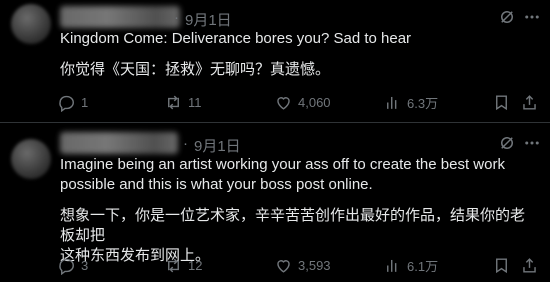 This screenshot has width=550, height=282. Describe the element at coordinates (195, 102) in the screenshot. I see `repost-count: 11` at that location.